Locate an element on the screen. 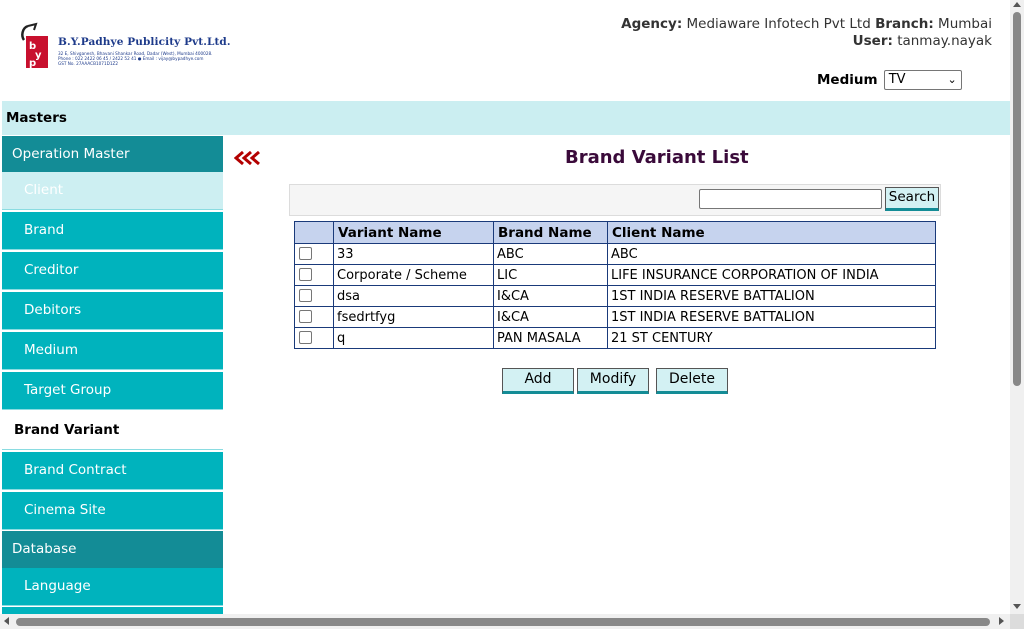 The height and width of the screenshot is (629, 1024). table-row: dsa I&CA 1ST INDIA RESERVE BATTALION is located at coordinates (615, 296).